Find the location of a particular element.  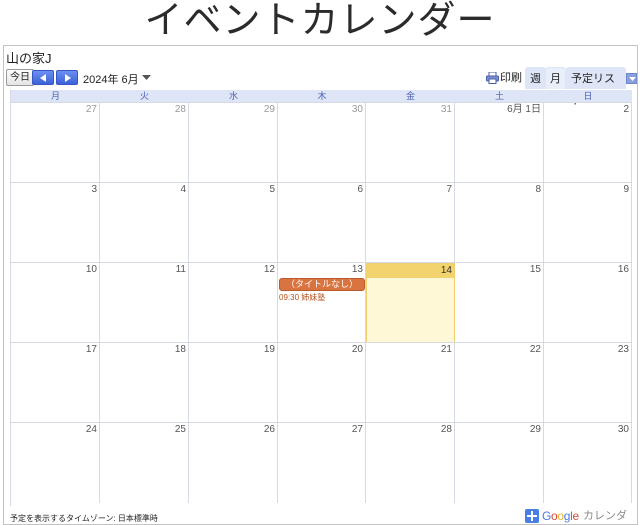

google-calendar-label: カレンダー is located at coordinates (605, 517).